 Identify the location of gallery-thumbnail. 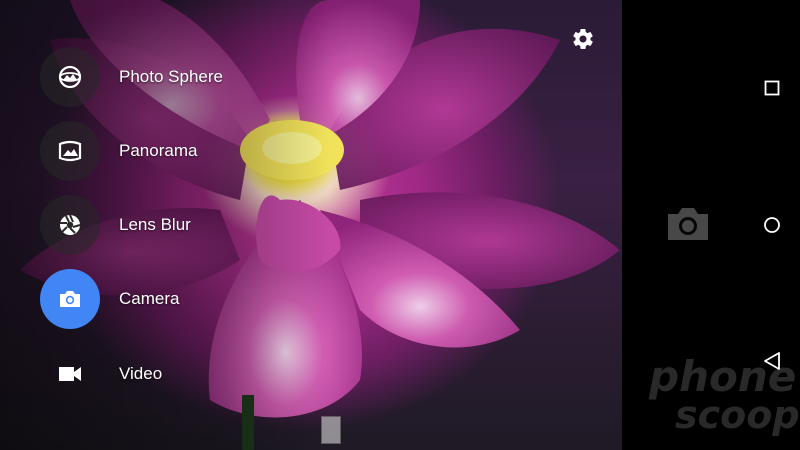
(331, 430).